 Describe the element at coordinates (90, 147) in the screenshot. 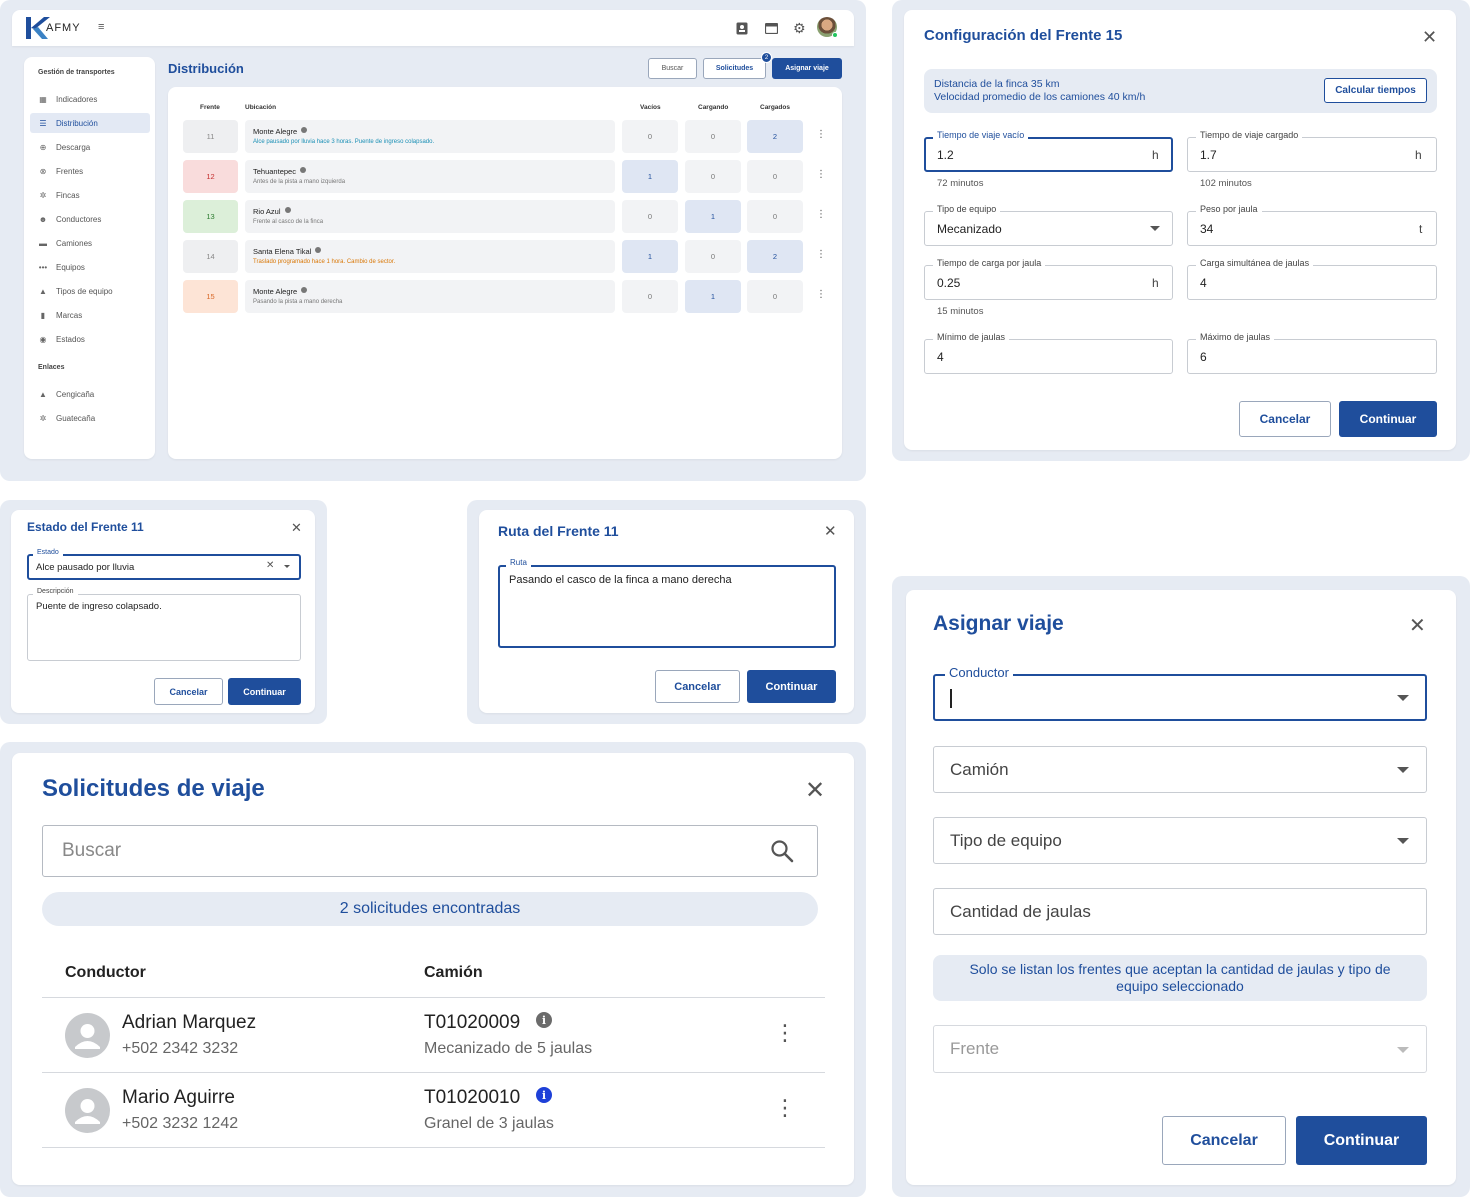

I see `sidebar-item-2: ⊕ Descarga` at that location.